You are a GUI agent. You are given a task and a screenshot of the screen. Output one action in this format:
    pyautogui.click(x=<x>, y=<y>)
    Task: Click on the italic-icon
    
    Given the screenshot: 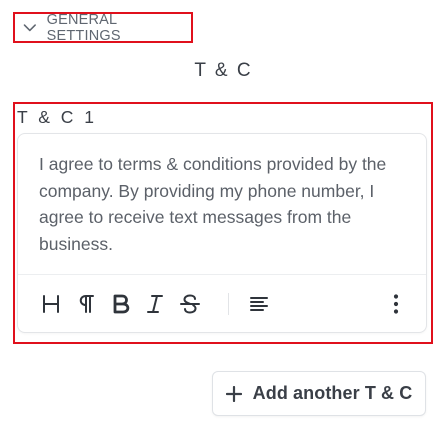 What is the action you would take?
    pyautogui.click(x=155, y=304)
    